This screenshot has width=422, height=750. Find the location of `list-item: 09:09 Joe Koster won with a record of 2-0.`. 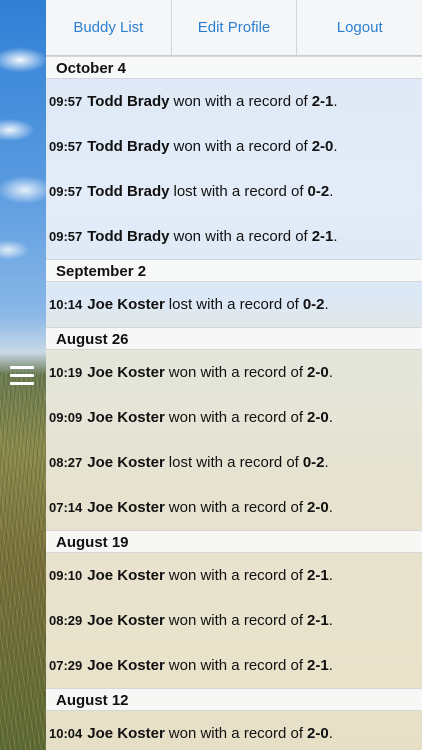

list-item: 09:09 Joe Koster won with a record of 2-0. is located at coordinates (234, 417).